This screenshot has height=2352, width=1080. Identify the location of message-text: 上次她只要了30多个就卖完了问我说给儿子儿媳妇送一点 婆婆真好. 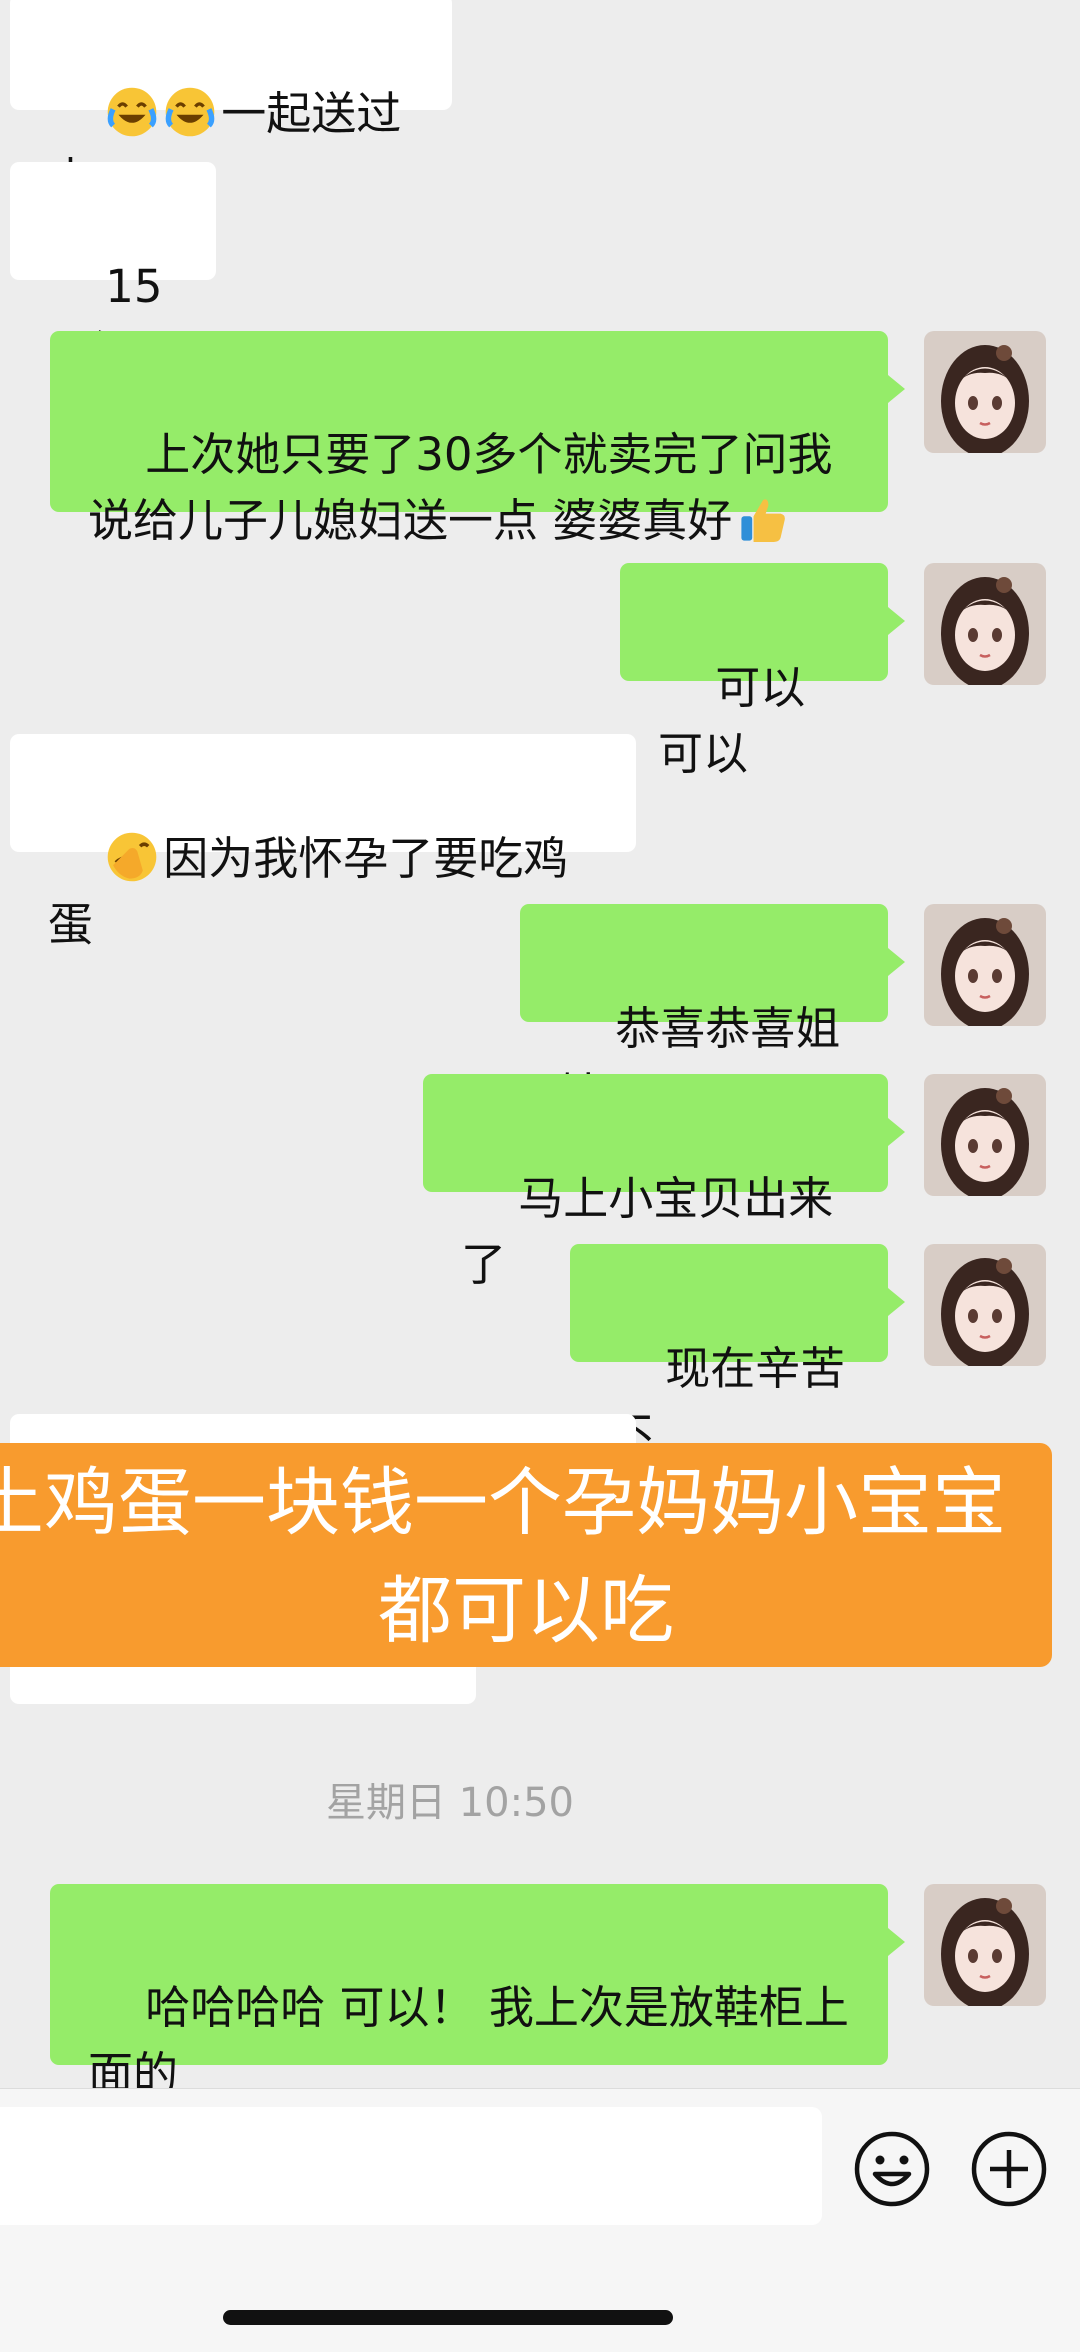
(460, 487).